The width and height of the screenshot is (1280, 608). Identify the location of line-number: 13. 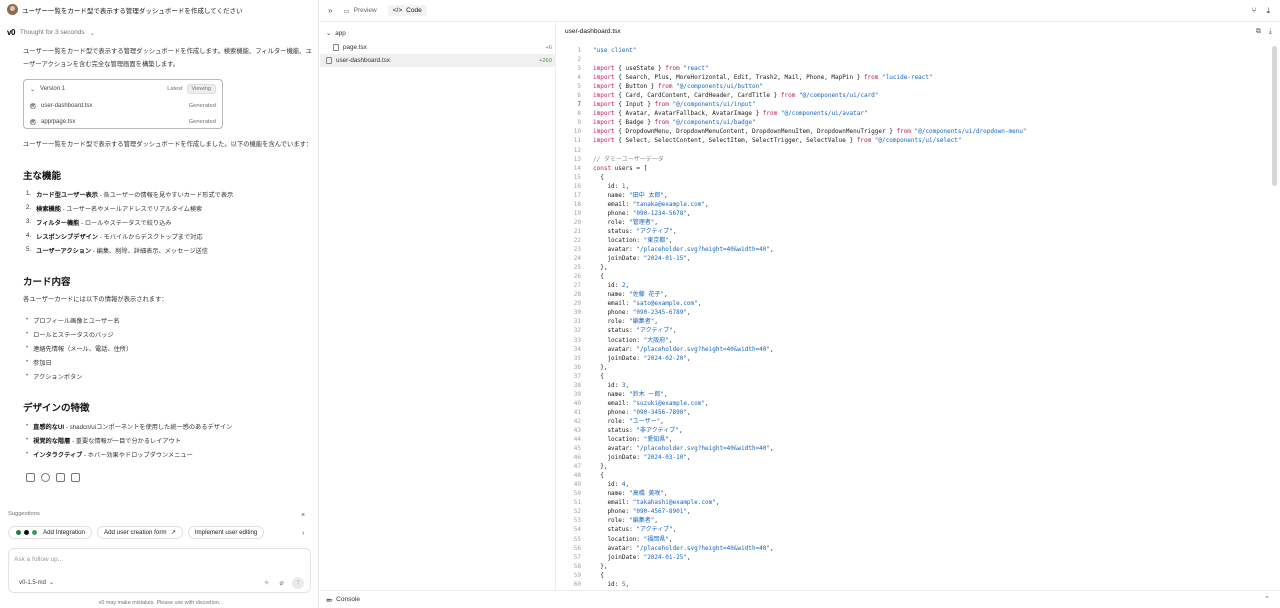
(577, 159).